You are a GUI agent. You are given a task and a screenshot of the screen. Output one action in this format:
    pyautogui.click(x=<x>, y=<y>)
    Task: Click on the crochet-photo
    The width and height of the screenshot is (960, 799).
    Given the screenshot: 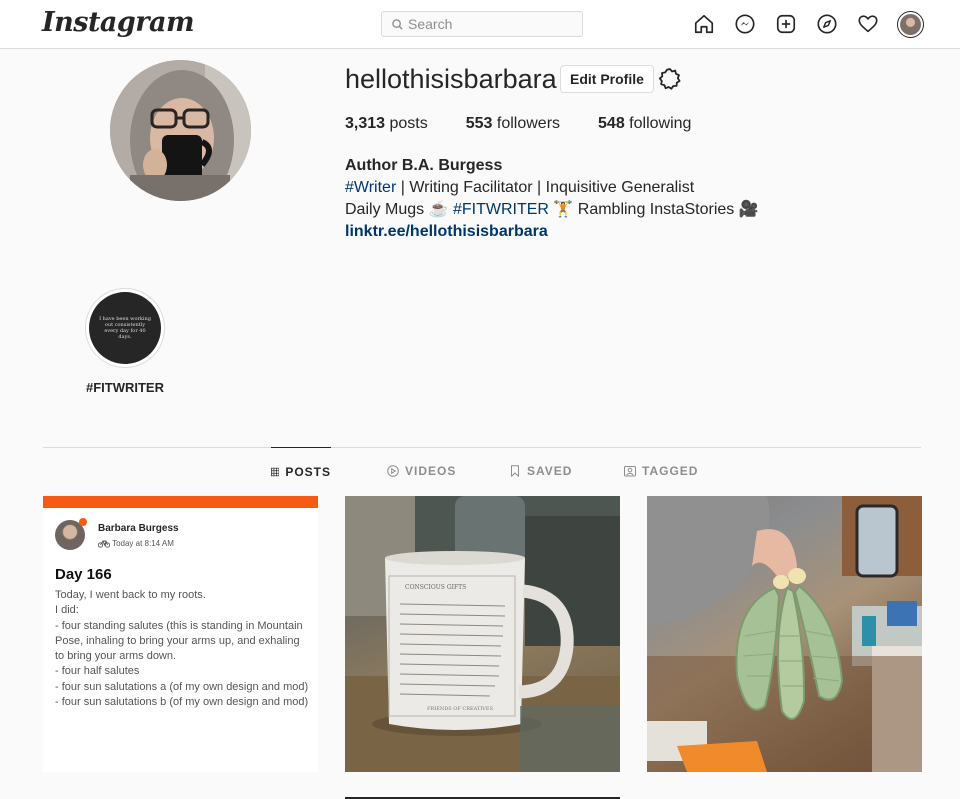 What is the action you would take?
    pyautogui.click(x=784, y=634)
    